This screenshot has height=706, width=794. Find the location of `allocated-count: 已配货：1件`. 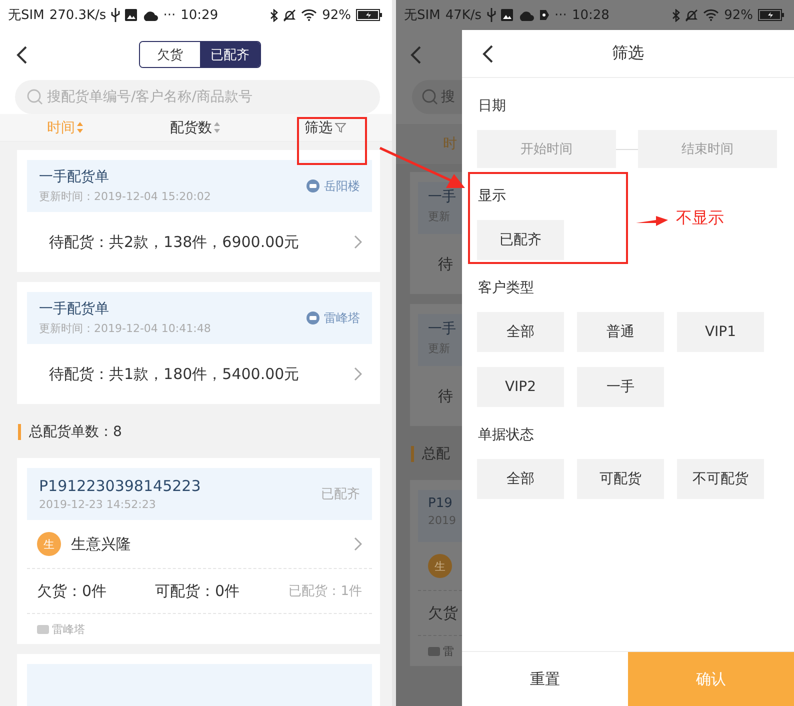

allocated-count: 已配货：1件 is located at coordinates (325, 591).